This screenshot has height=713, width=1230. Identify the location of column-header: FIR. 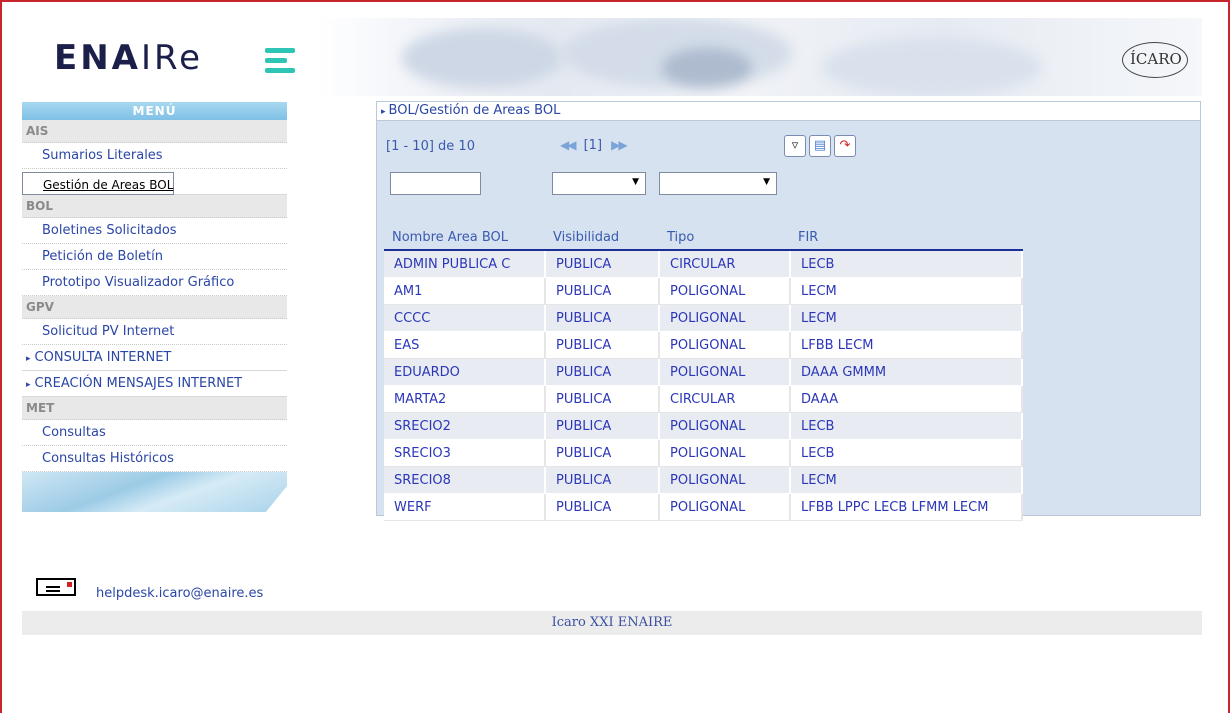
(906, 235).